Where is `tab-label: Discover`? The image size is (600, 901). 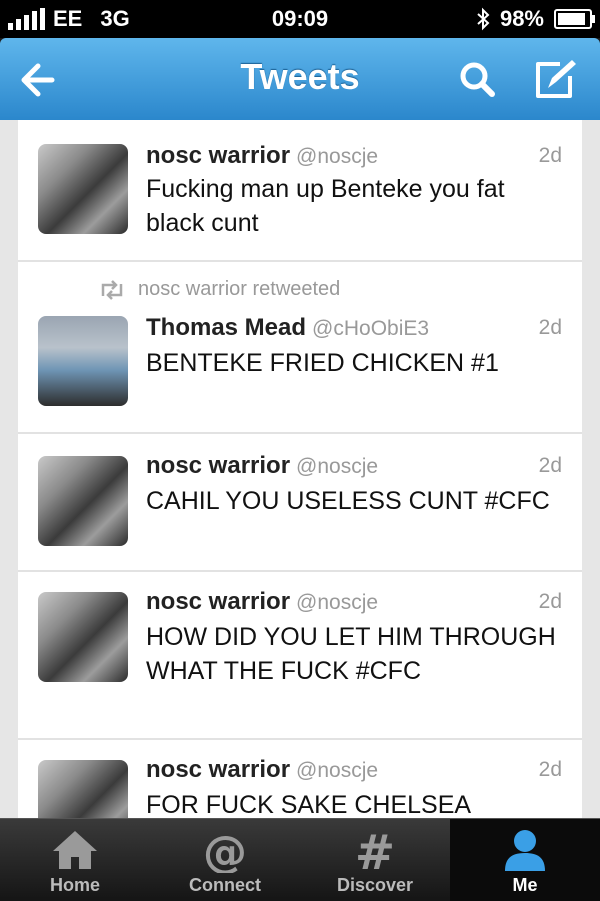 tab-label: Discover is located at coordinates (375, 885).